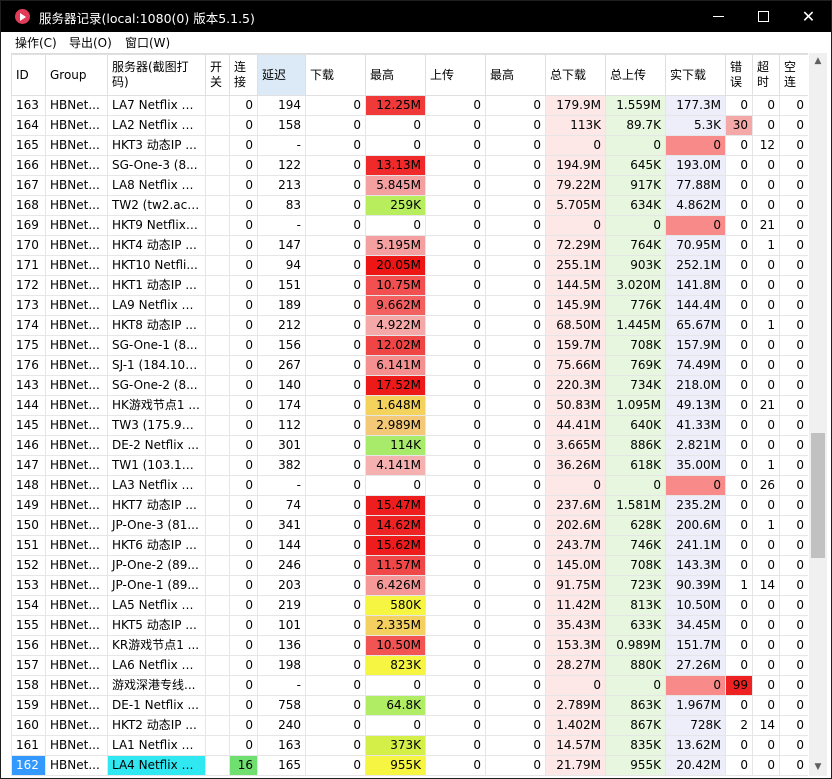 The height and width of the screenshot is (779, 832). What do you see at coordinates (718, 16) in the screenshot?
I see `minimize-button` at bounding box center [718, 16].